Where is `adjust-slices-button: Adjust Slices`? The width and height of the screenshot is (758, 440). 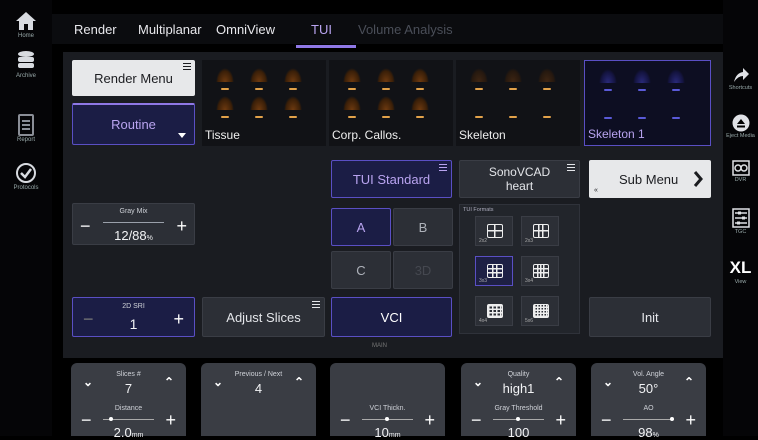 adjust-slices-button: Adjust Slices is located at coordinates (263, 317).